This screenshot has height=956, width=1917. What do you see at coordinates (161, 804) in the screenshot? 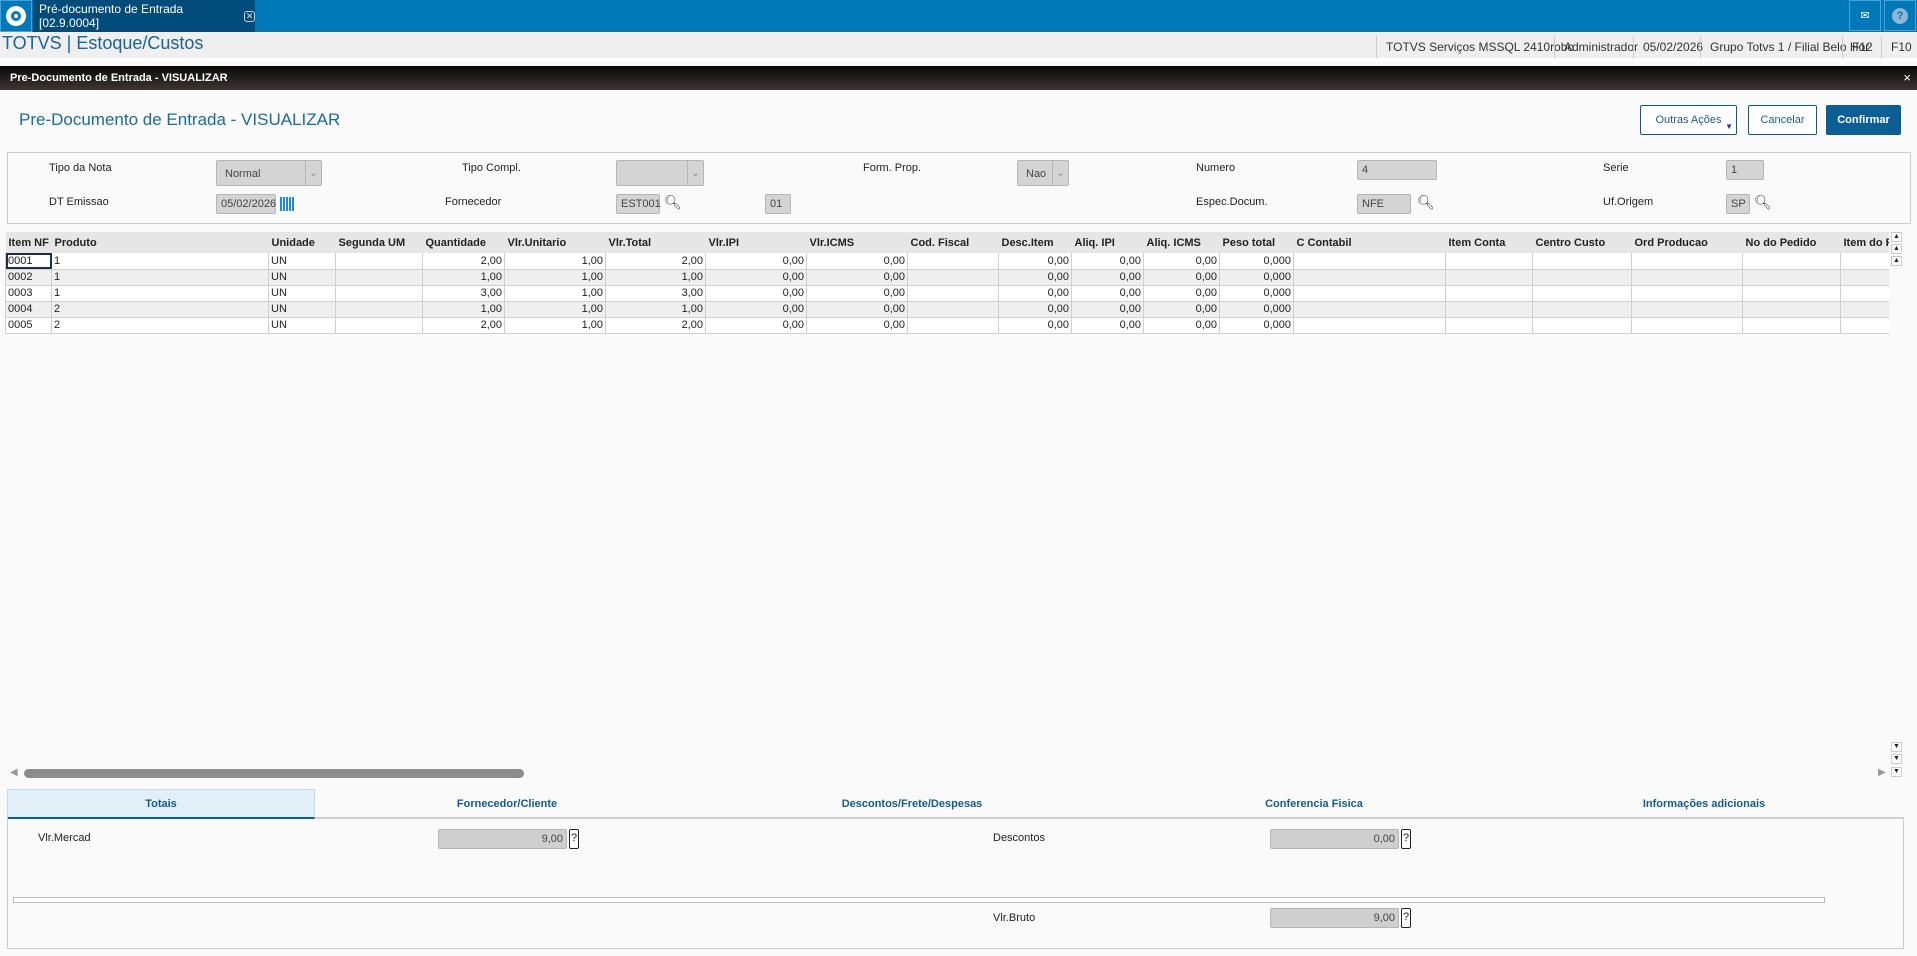
I see `tab-totais: Totais` at bounding box center [161, 804].